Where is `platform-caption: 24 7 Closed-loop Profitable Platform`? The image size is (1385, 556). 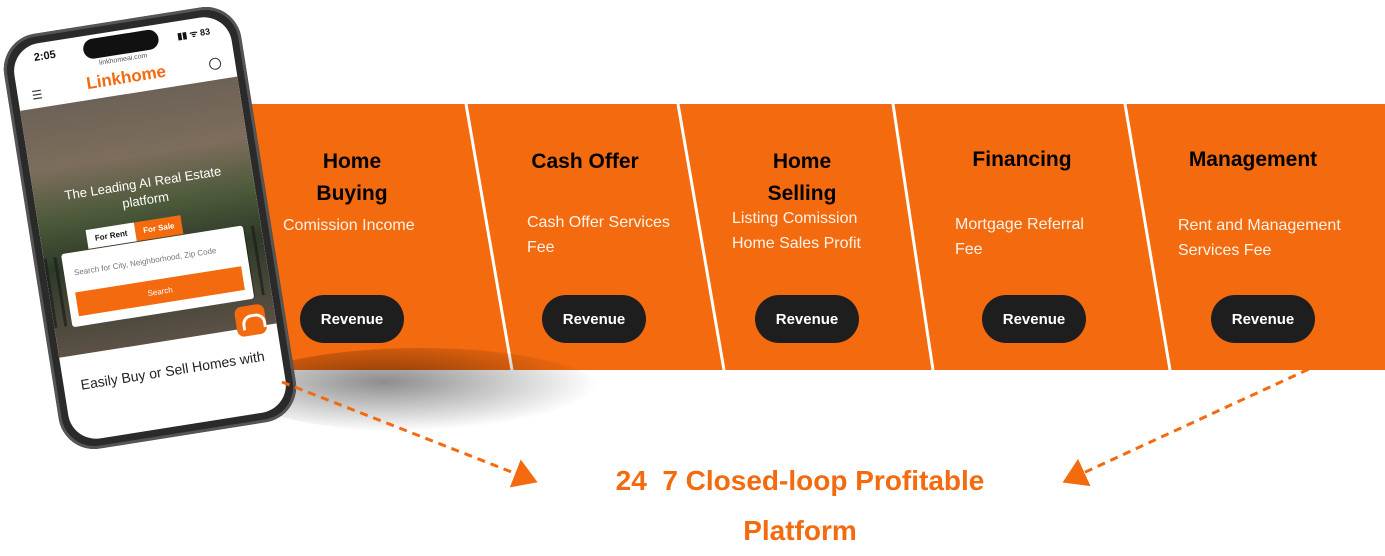 platform-caption: 24 7 Closed-loop Profitable Platform is located at coordinates (800, 506).